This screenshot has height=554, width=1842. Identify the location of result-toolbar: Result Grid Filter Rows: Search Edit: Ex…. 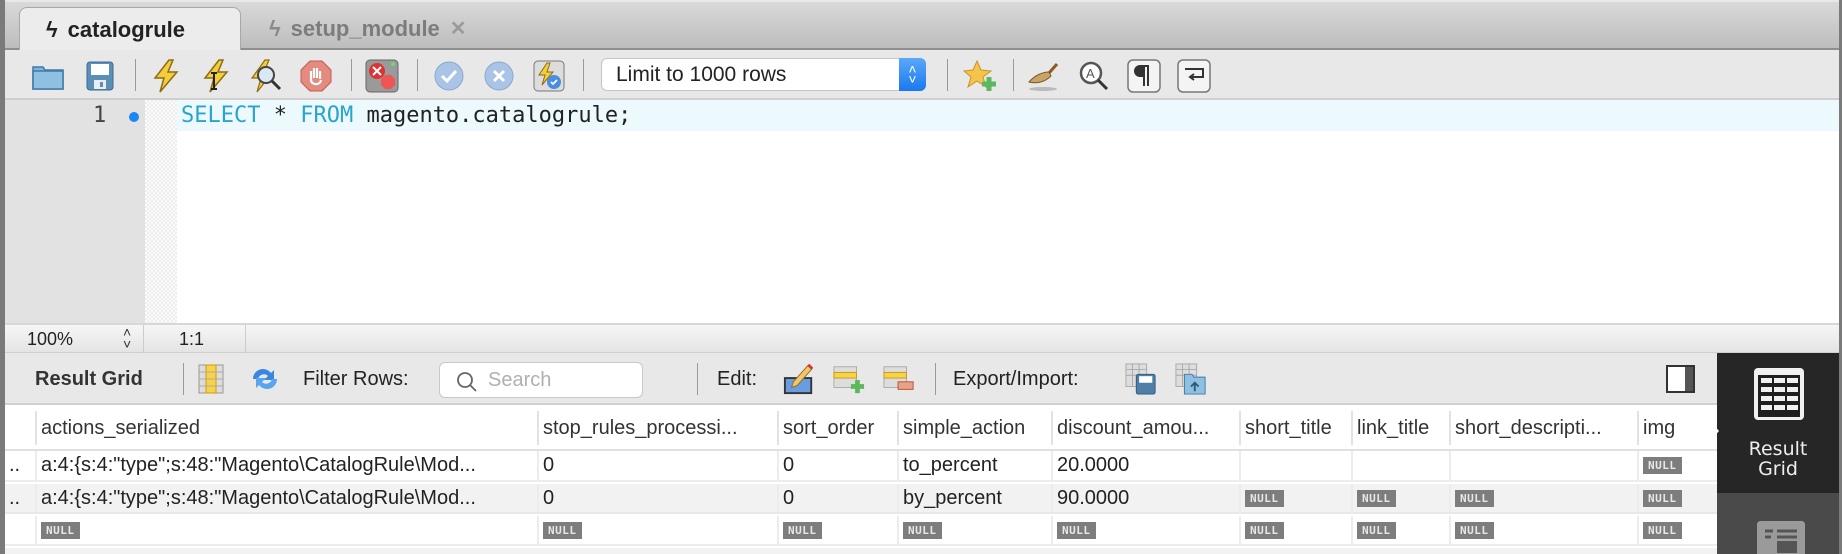
(861, 379).